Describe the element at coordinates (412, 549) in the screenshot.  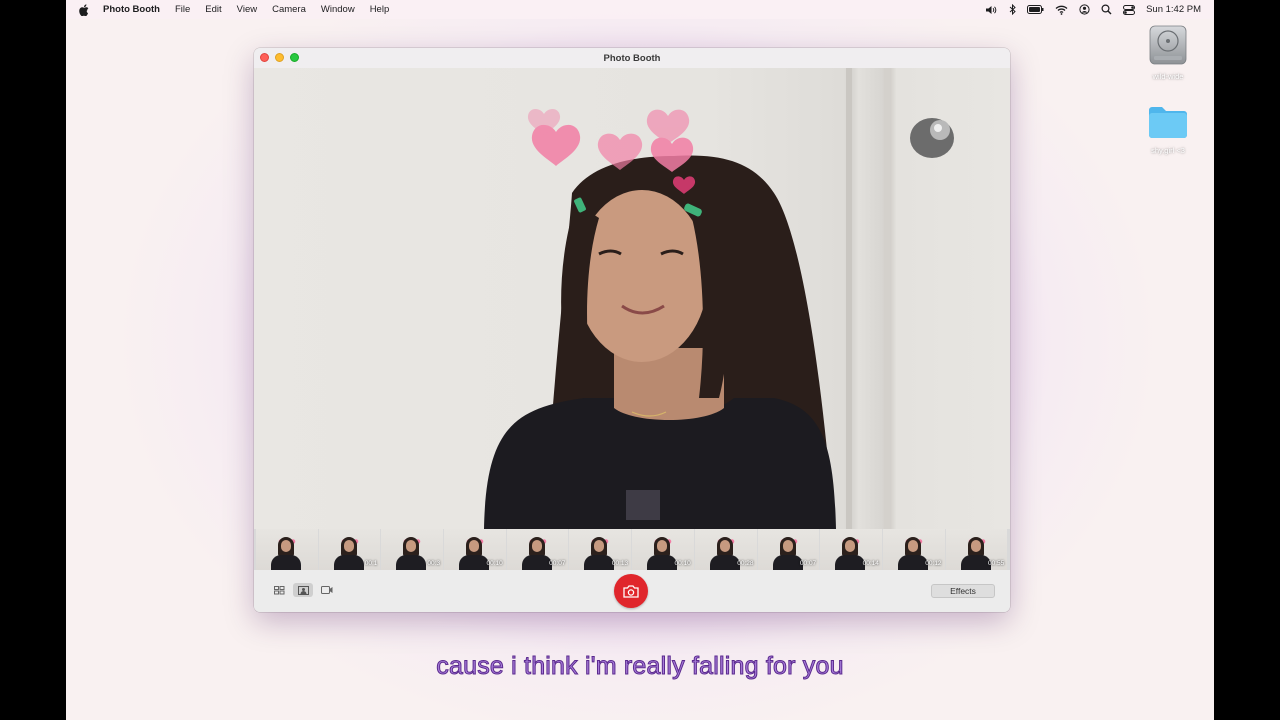
I see `filmstrip-thumbnail: 00:3` at that location.